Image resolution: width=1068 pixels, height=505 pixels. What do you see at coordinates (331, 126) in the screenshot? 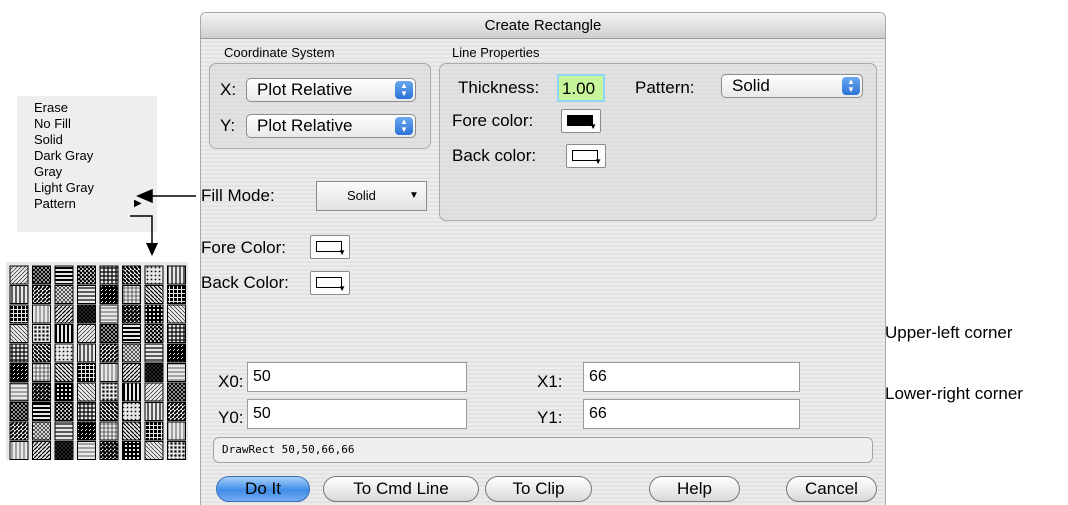
I see `y-coord-popup: Plot Relative ▲ ▼` at bounding box center [331, 126].